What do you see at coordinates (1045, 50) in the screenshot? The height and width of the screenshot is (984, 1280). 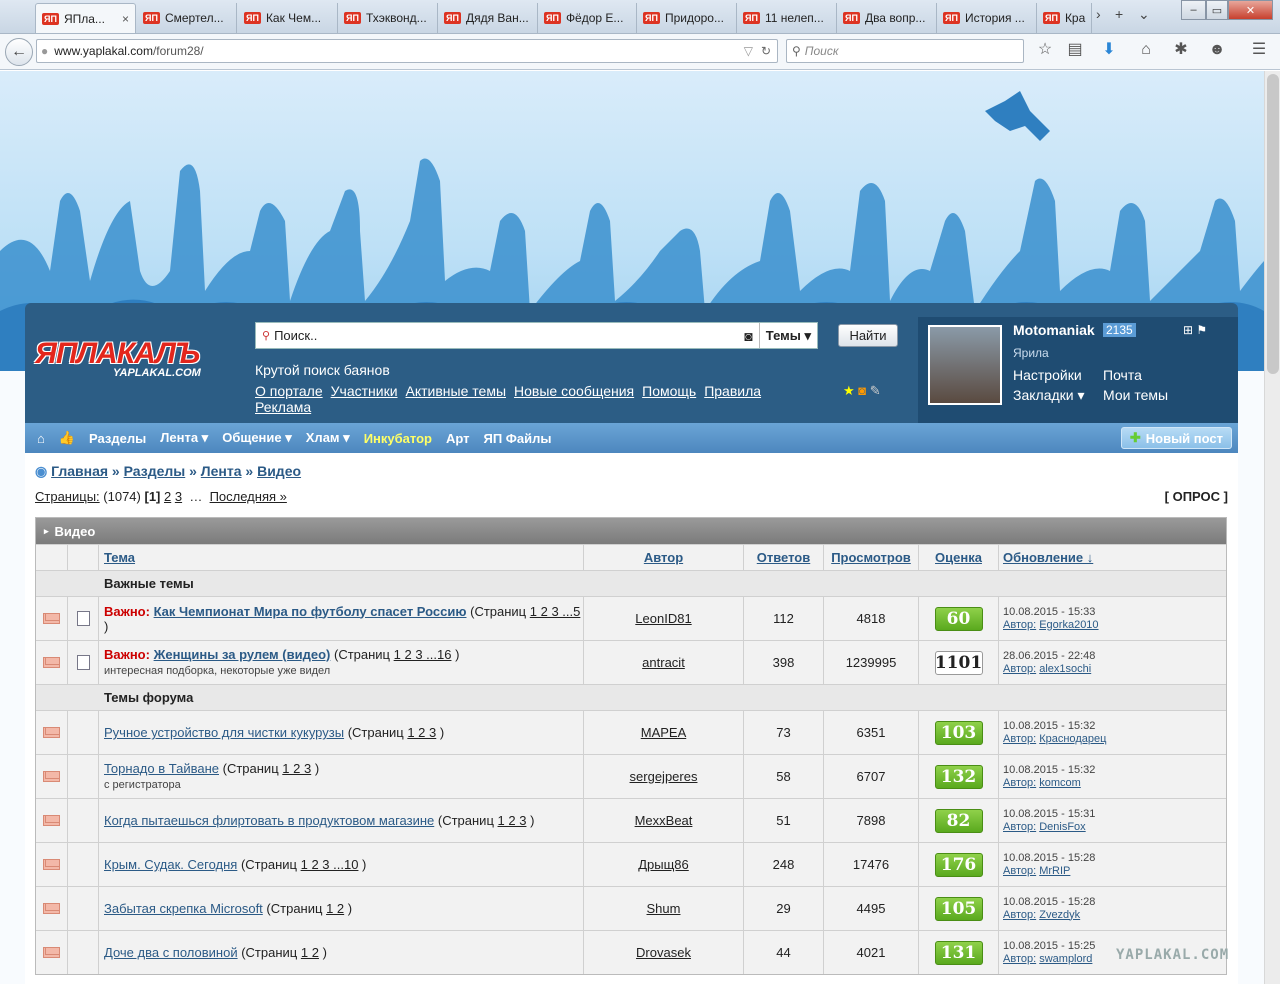 I see `bookmark-star-icon: ☆` at bounding box center [1045, 50].